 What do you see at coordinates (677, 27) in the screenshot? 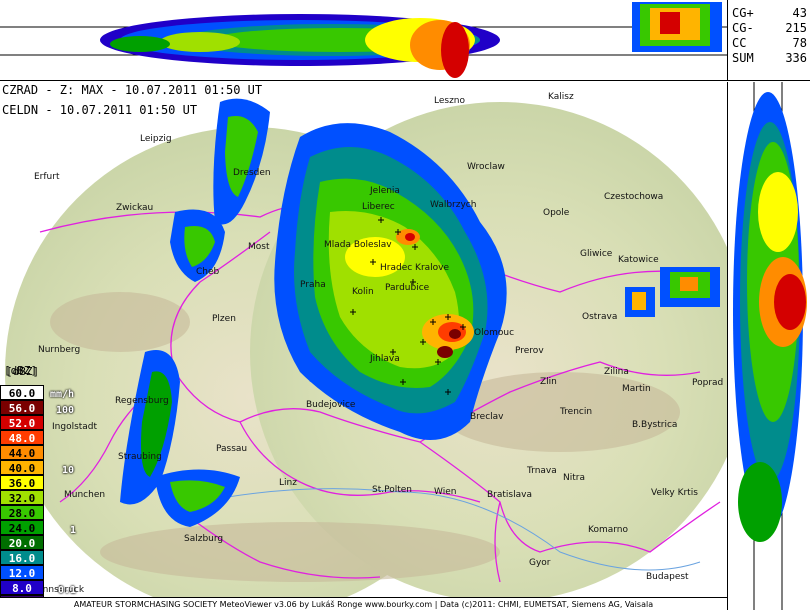
I see `top-right-echo-band` at bounding box center [677, 27].